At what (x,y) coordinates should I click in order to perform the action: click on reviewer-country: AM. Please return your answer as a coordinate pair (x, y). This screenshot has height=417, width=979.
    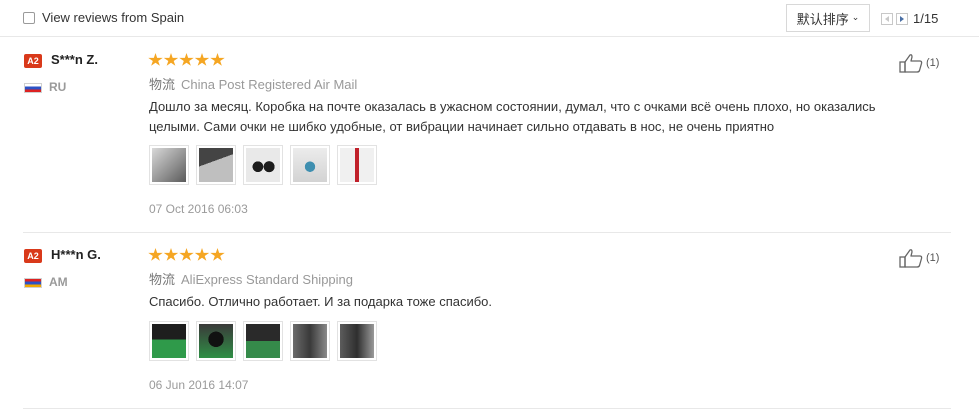
    Looking at the image, I should click on (58, 282).